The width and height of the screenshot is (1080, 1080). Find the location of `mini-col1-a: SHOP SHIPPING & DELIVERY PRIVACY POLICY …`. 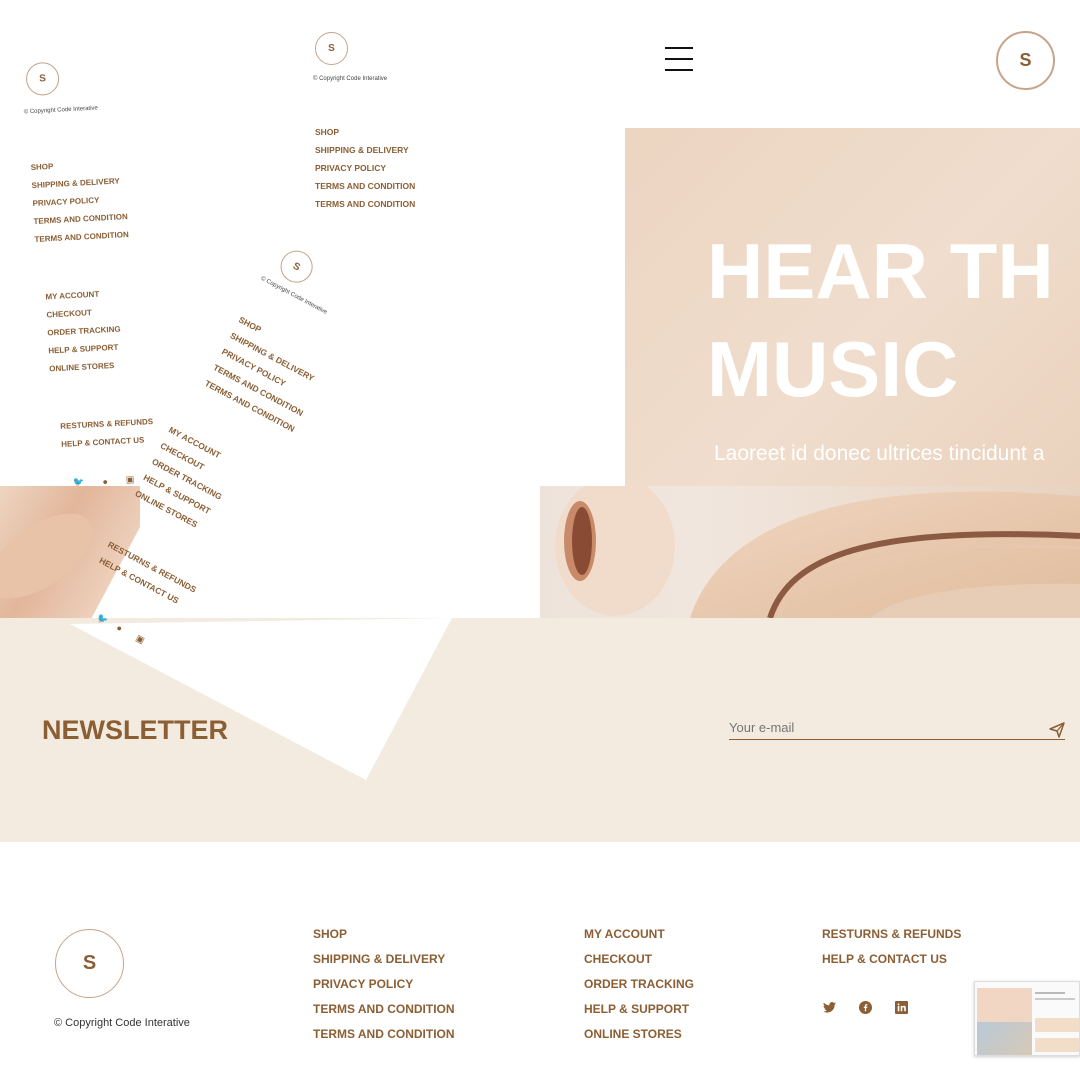

mini-col1-a: SHOP SHIPPING & DELIVERY PRIVACY POLICY … is located at coordinates (79, 201).